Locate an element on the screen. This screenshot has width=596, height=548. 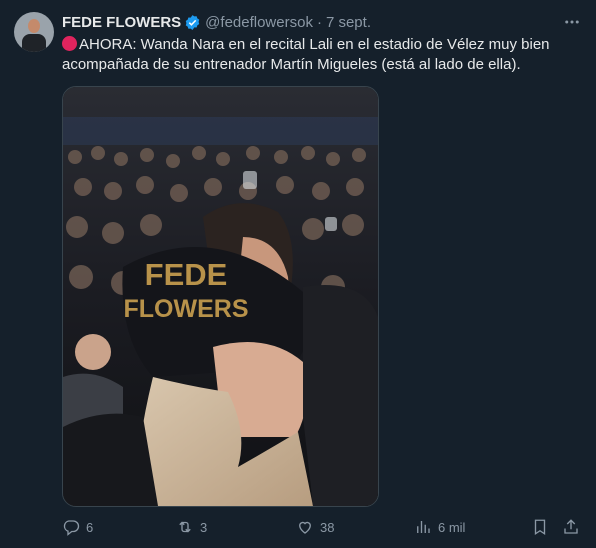
reply-icon is located at coordinates (71, 528).